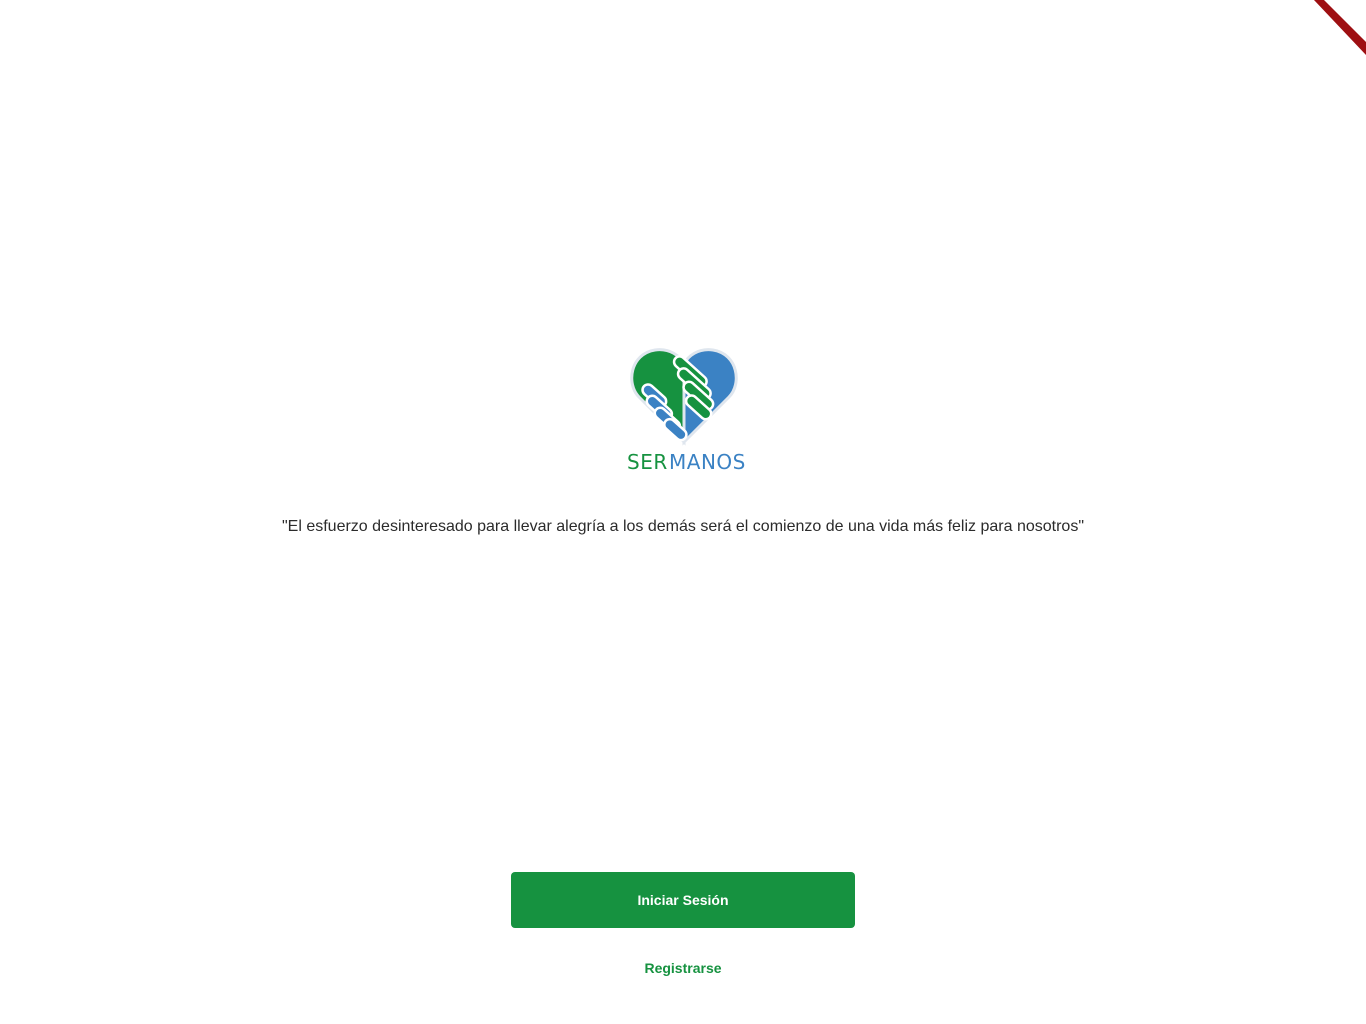  I want to click on register-link: Registrarse, so click(683, 968).